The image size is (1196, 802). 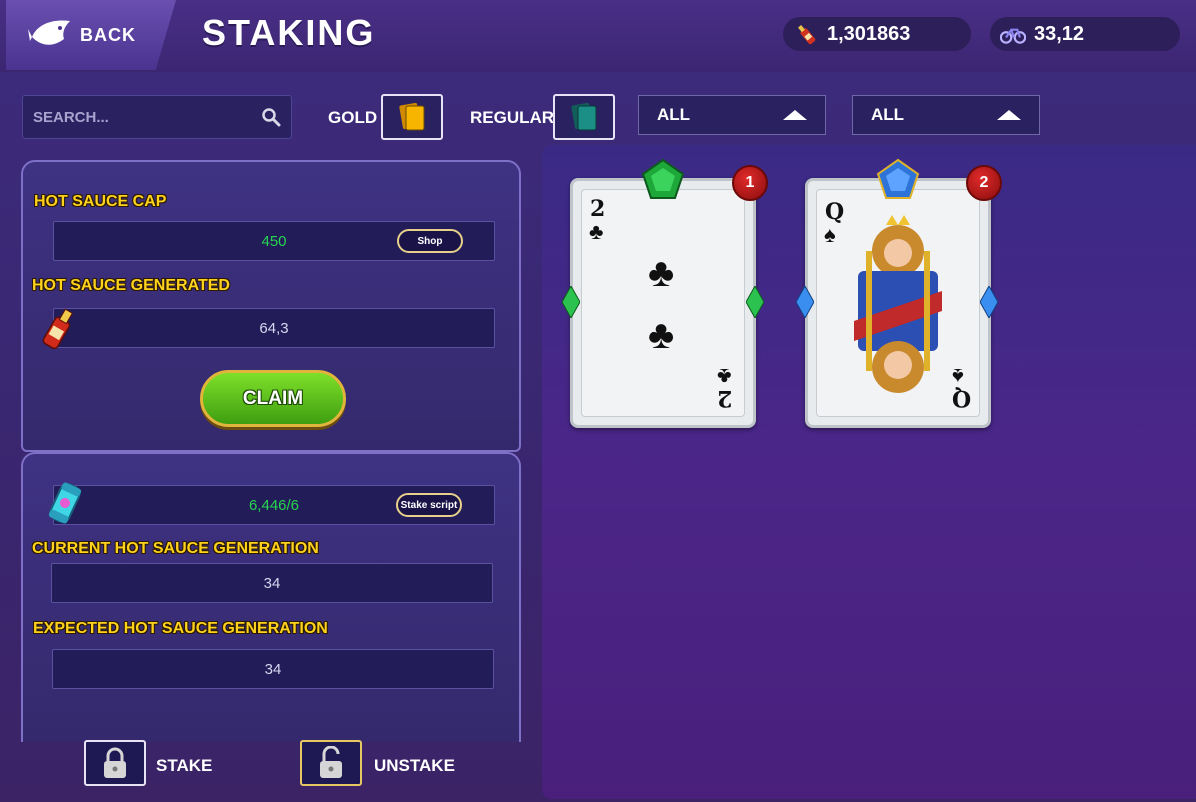 I want to click on lock-open-icon, so click(x=331, y=762).